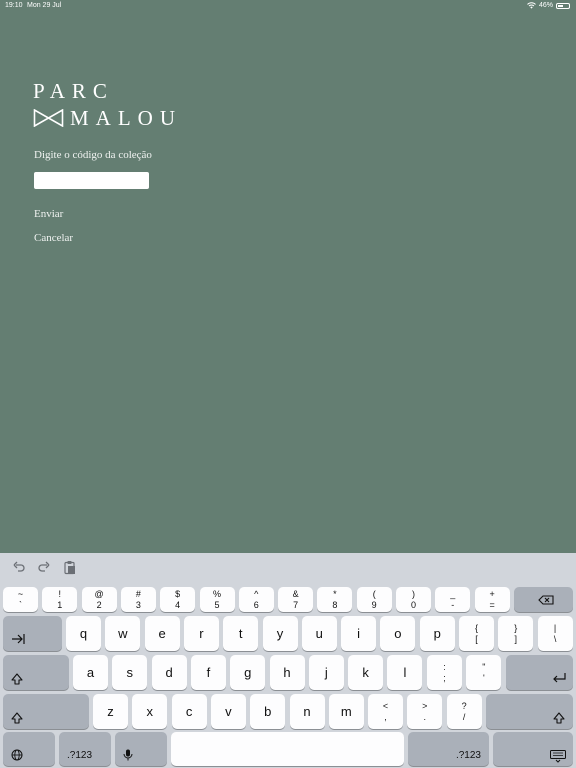 Image resolution: width=576 pixels, height=768 pixels. Describe the element at coordinates (241, 633) in the screenshot. I see `key-t: t` at that location.